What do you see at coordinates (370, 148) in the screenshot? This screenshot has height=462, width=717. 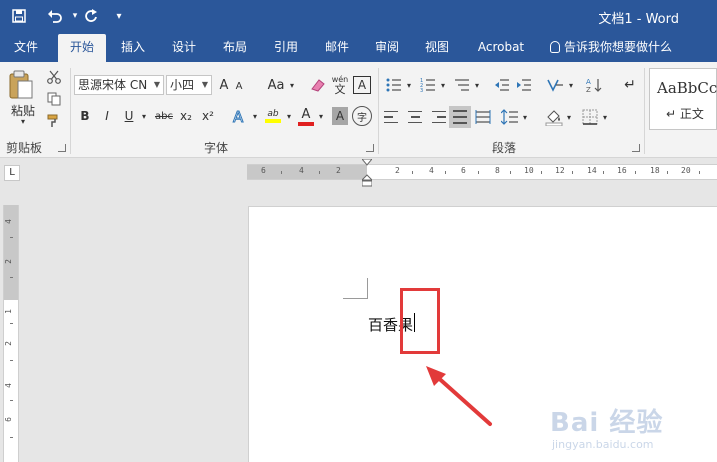 I see `font-launcher-icon` at bounding box center [370, 148].